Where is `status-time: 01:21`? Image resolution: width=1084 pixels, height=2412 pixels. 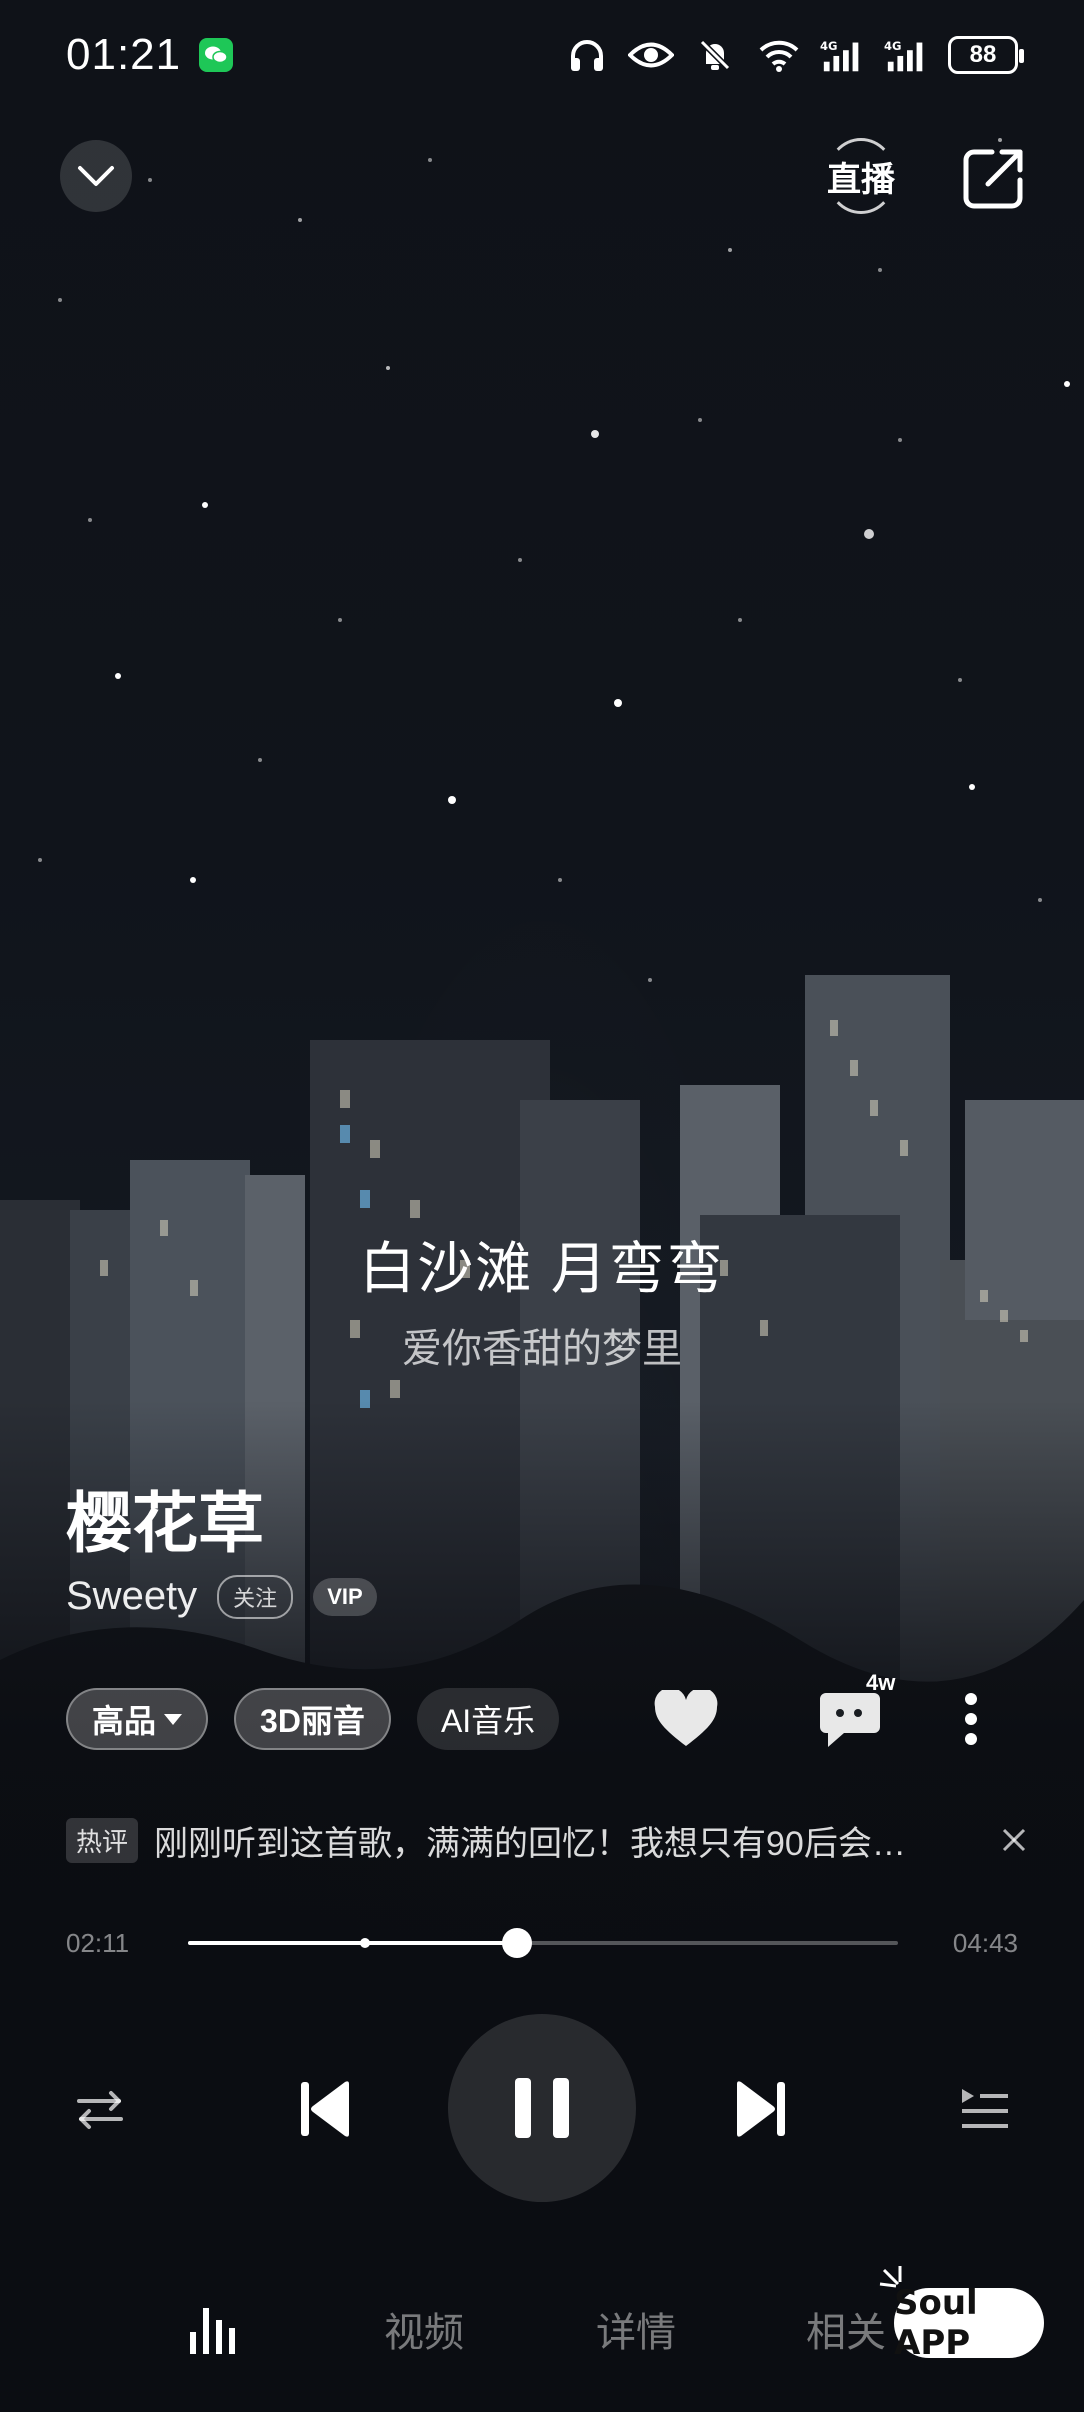 status-time: 01:21 is located at coordinates (124, 54).